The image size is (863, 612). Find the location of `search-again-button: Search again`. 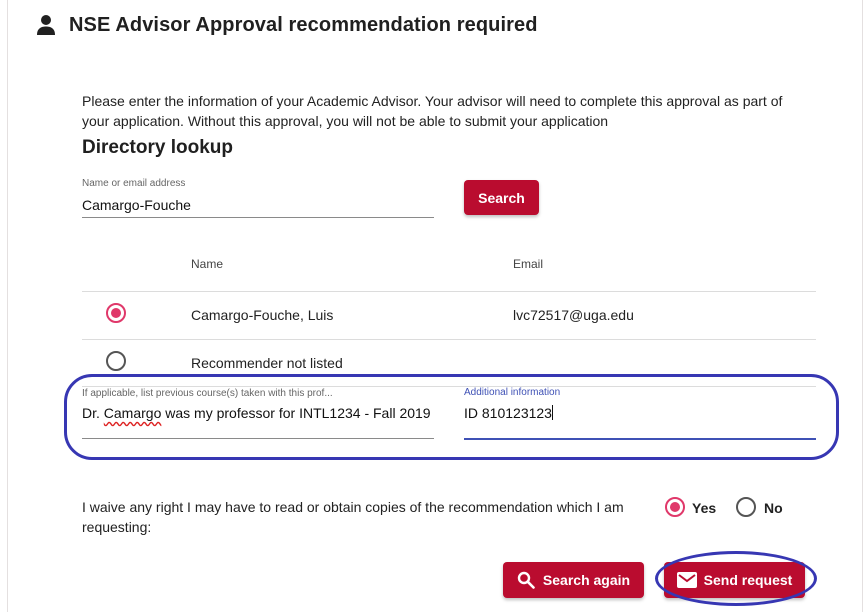

search-again-button: Search again is located at coordinates (573, 580).